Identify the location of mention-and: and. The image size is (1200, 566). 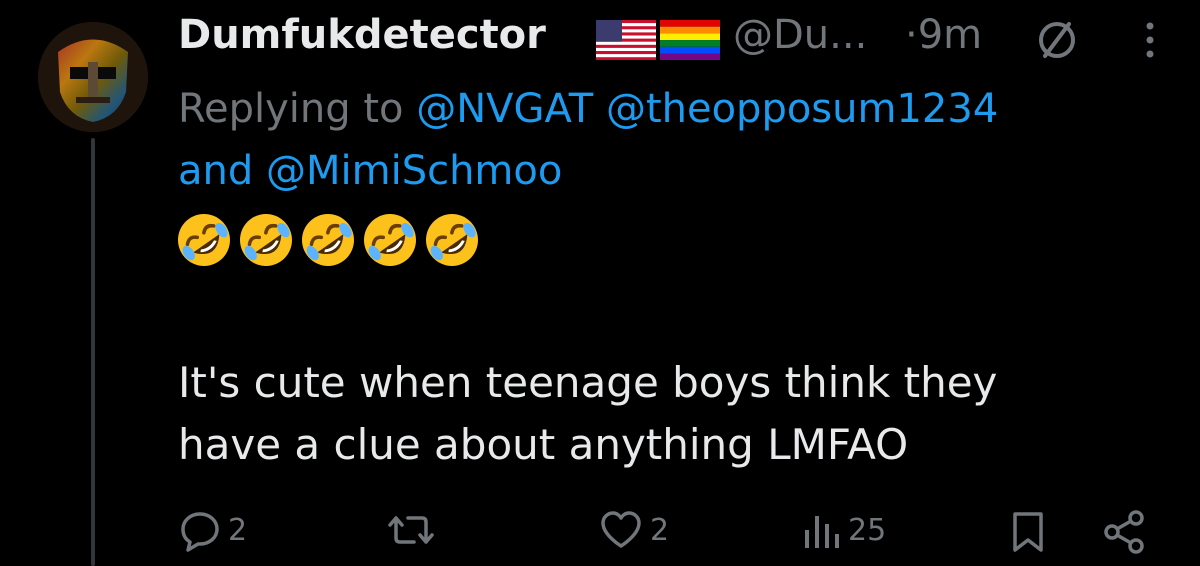
(215, 171).